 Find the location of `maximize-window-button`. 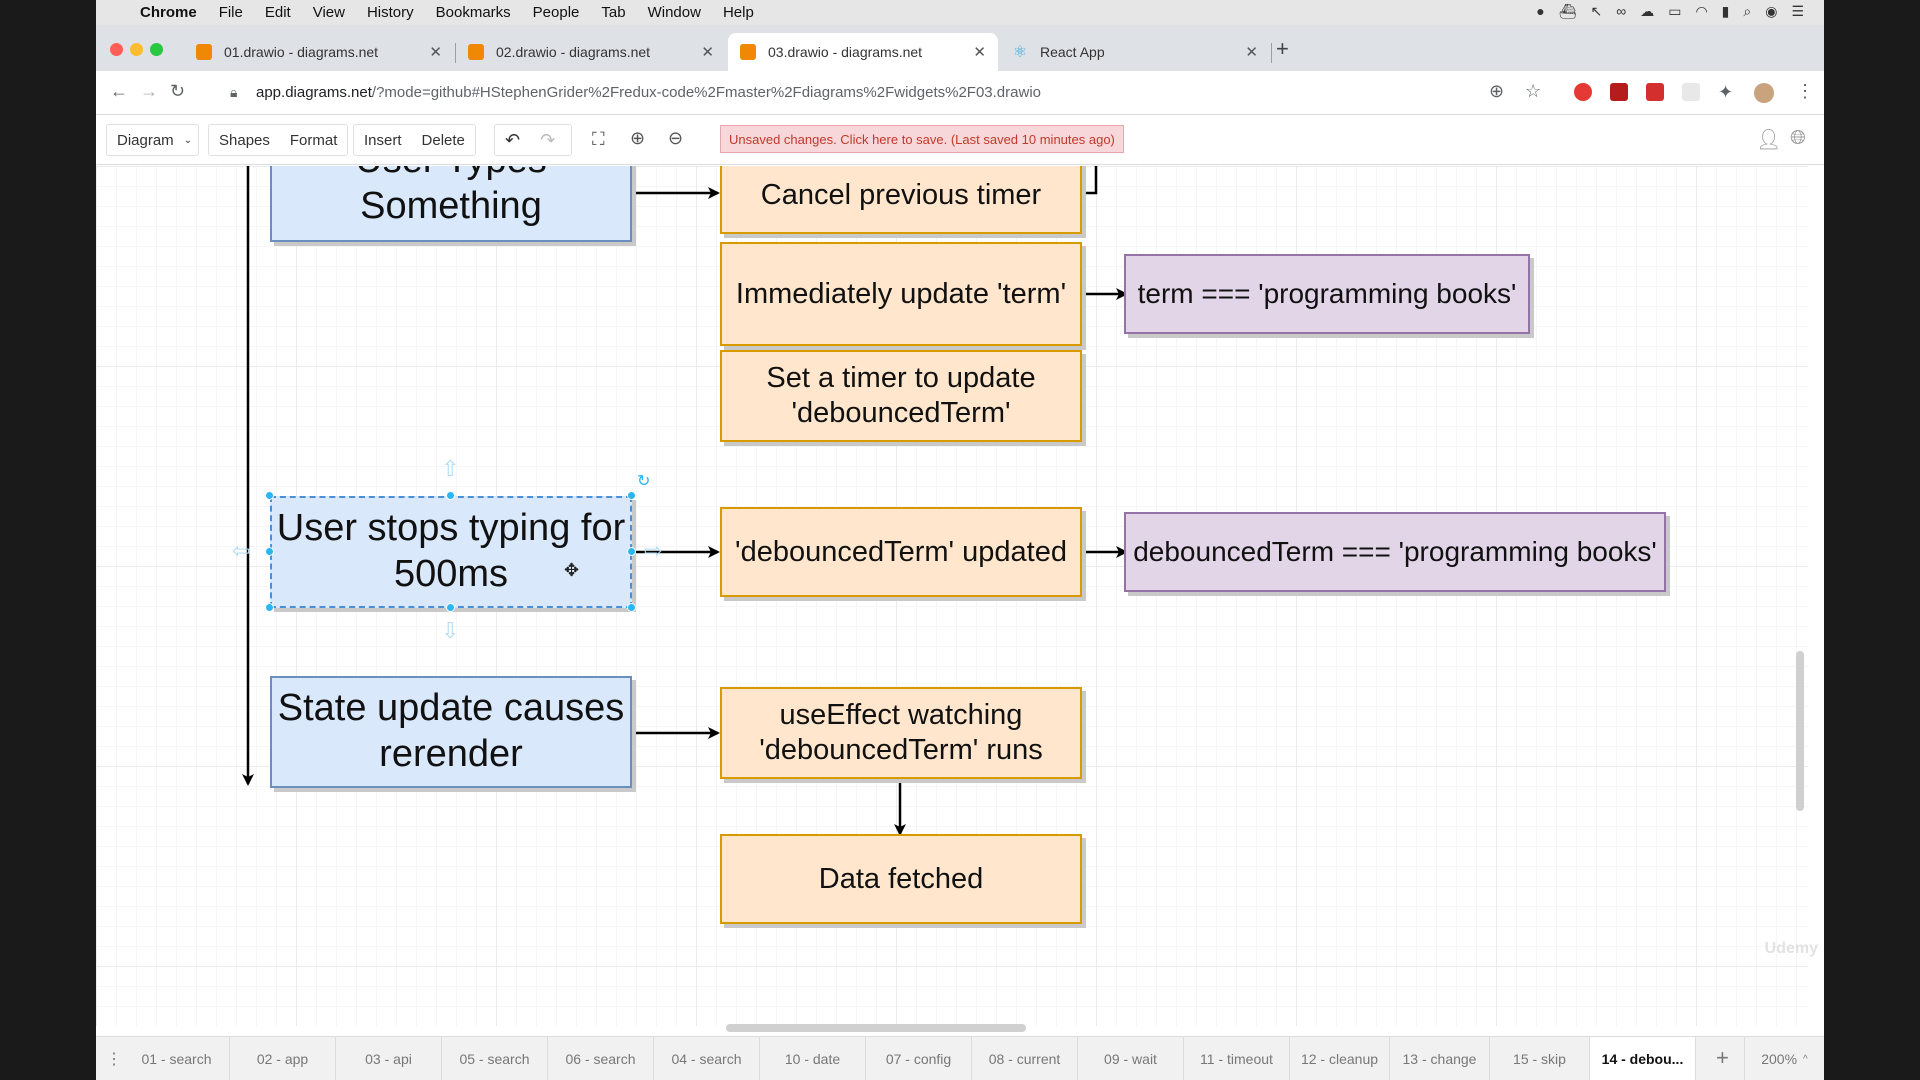

maximize-window-button is located at coordinates (156, 49).